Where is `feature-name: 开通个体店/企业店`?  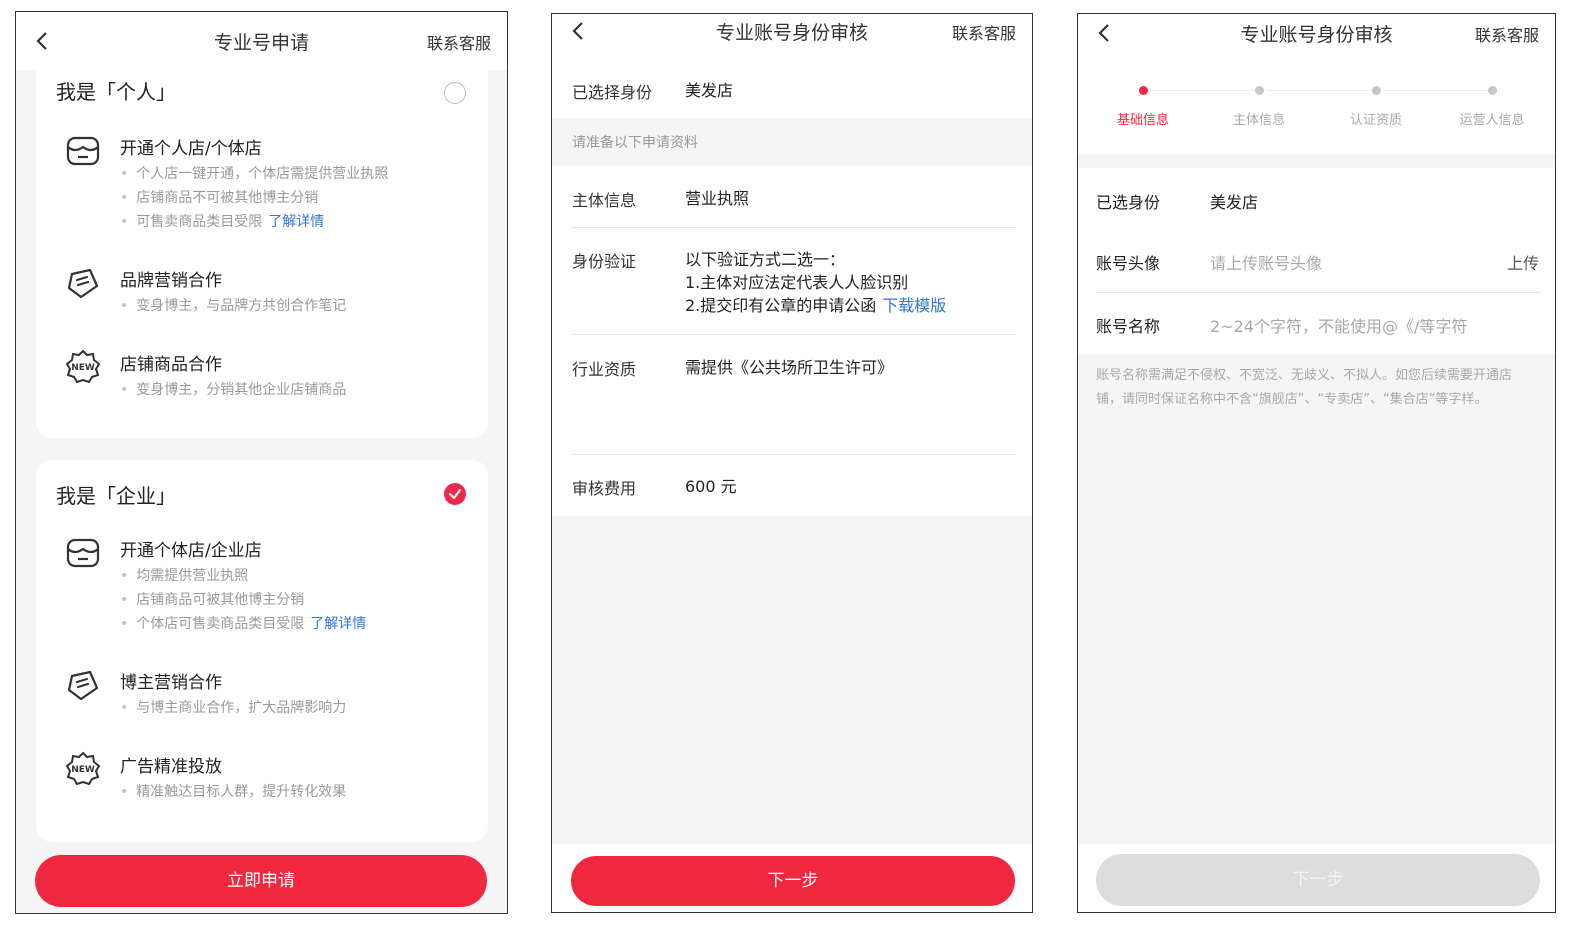
feature-name: 开通个体店/企业店 is located at coordinates (191, 551).